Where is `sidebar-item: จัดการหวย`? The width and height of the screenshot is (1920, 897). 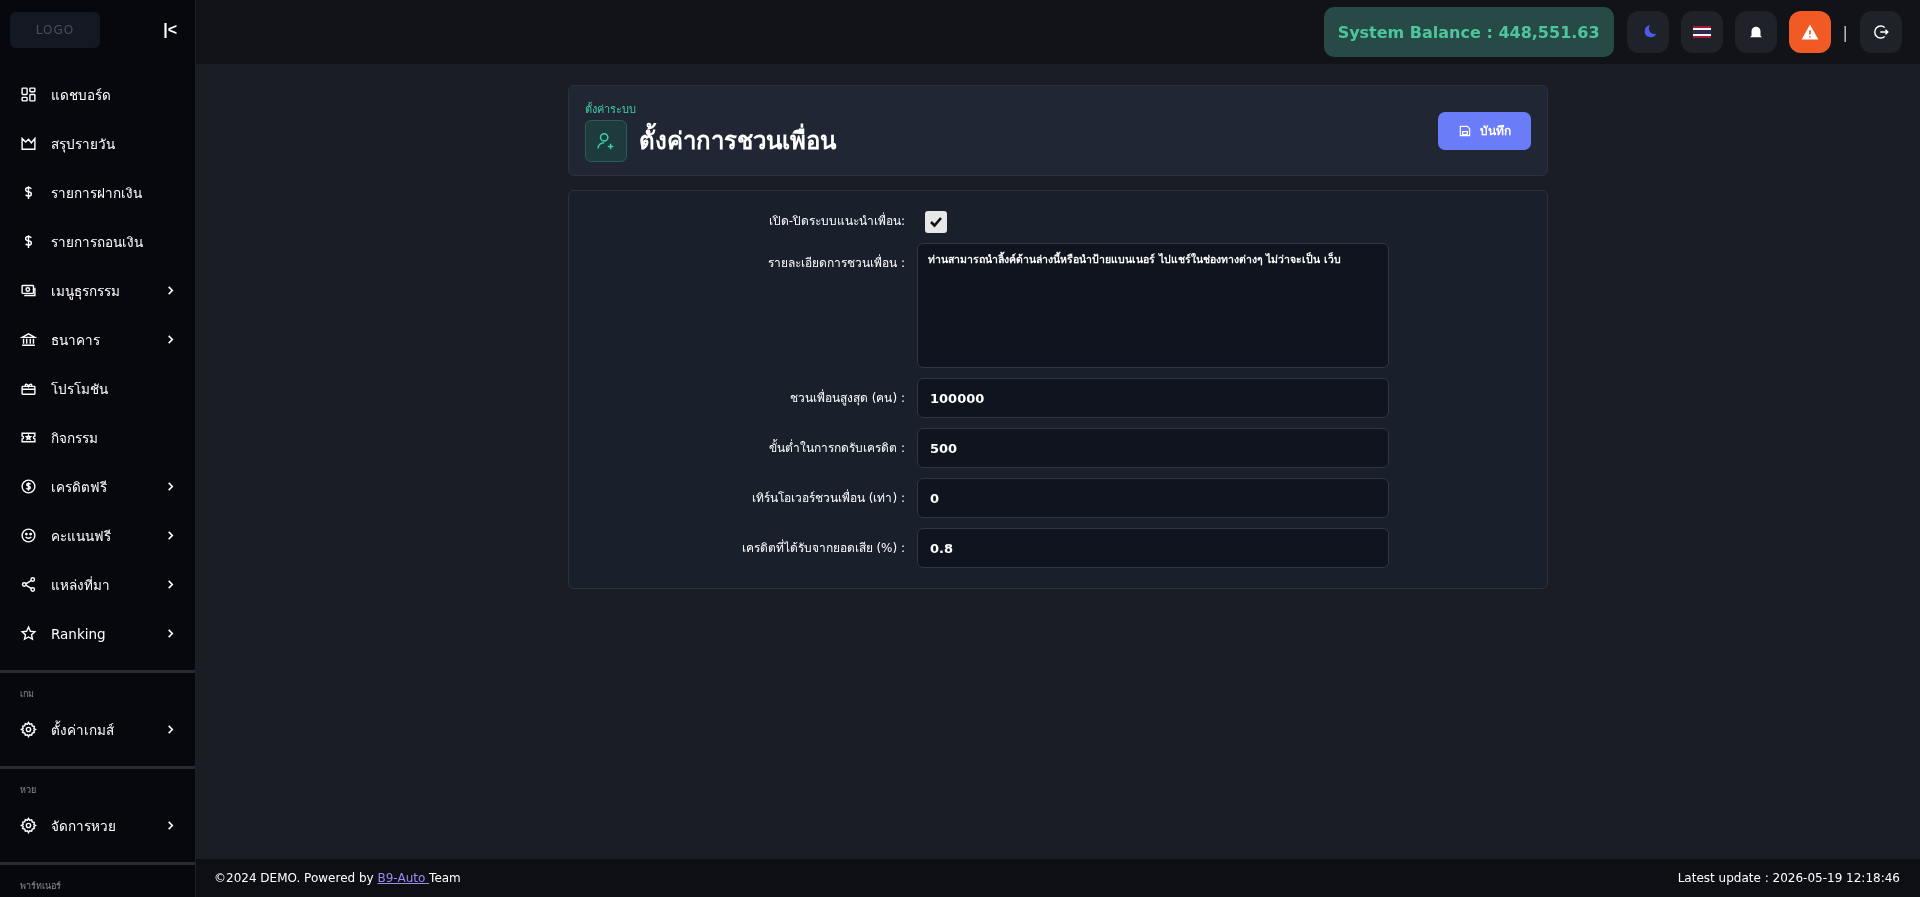
sidebar-item: จัดการหวย is located at coordinates (97, 825).